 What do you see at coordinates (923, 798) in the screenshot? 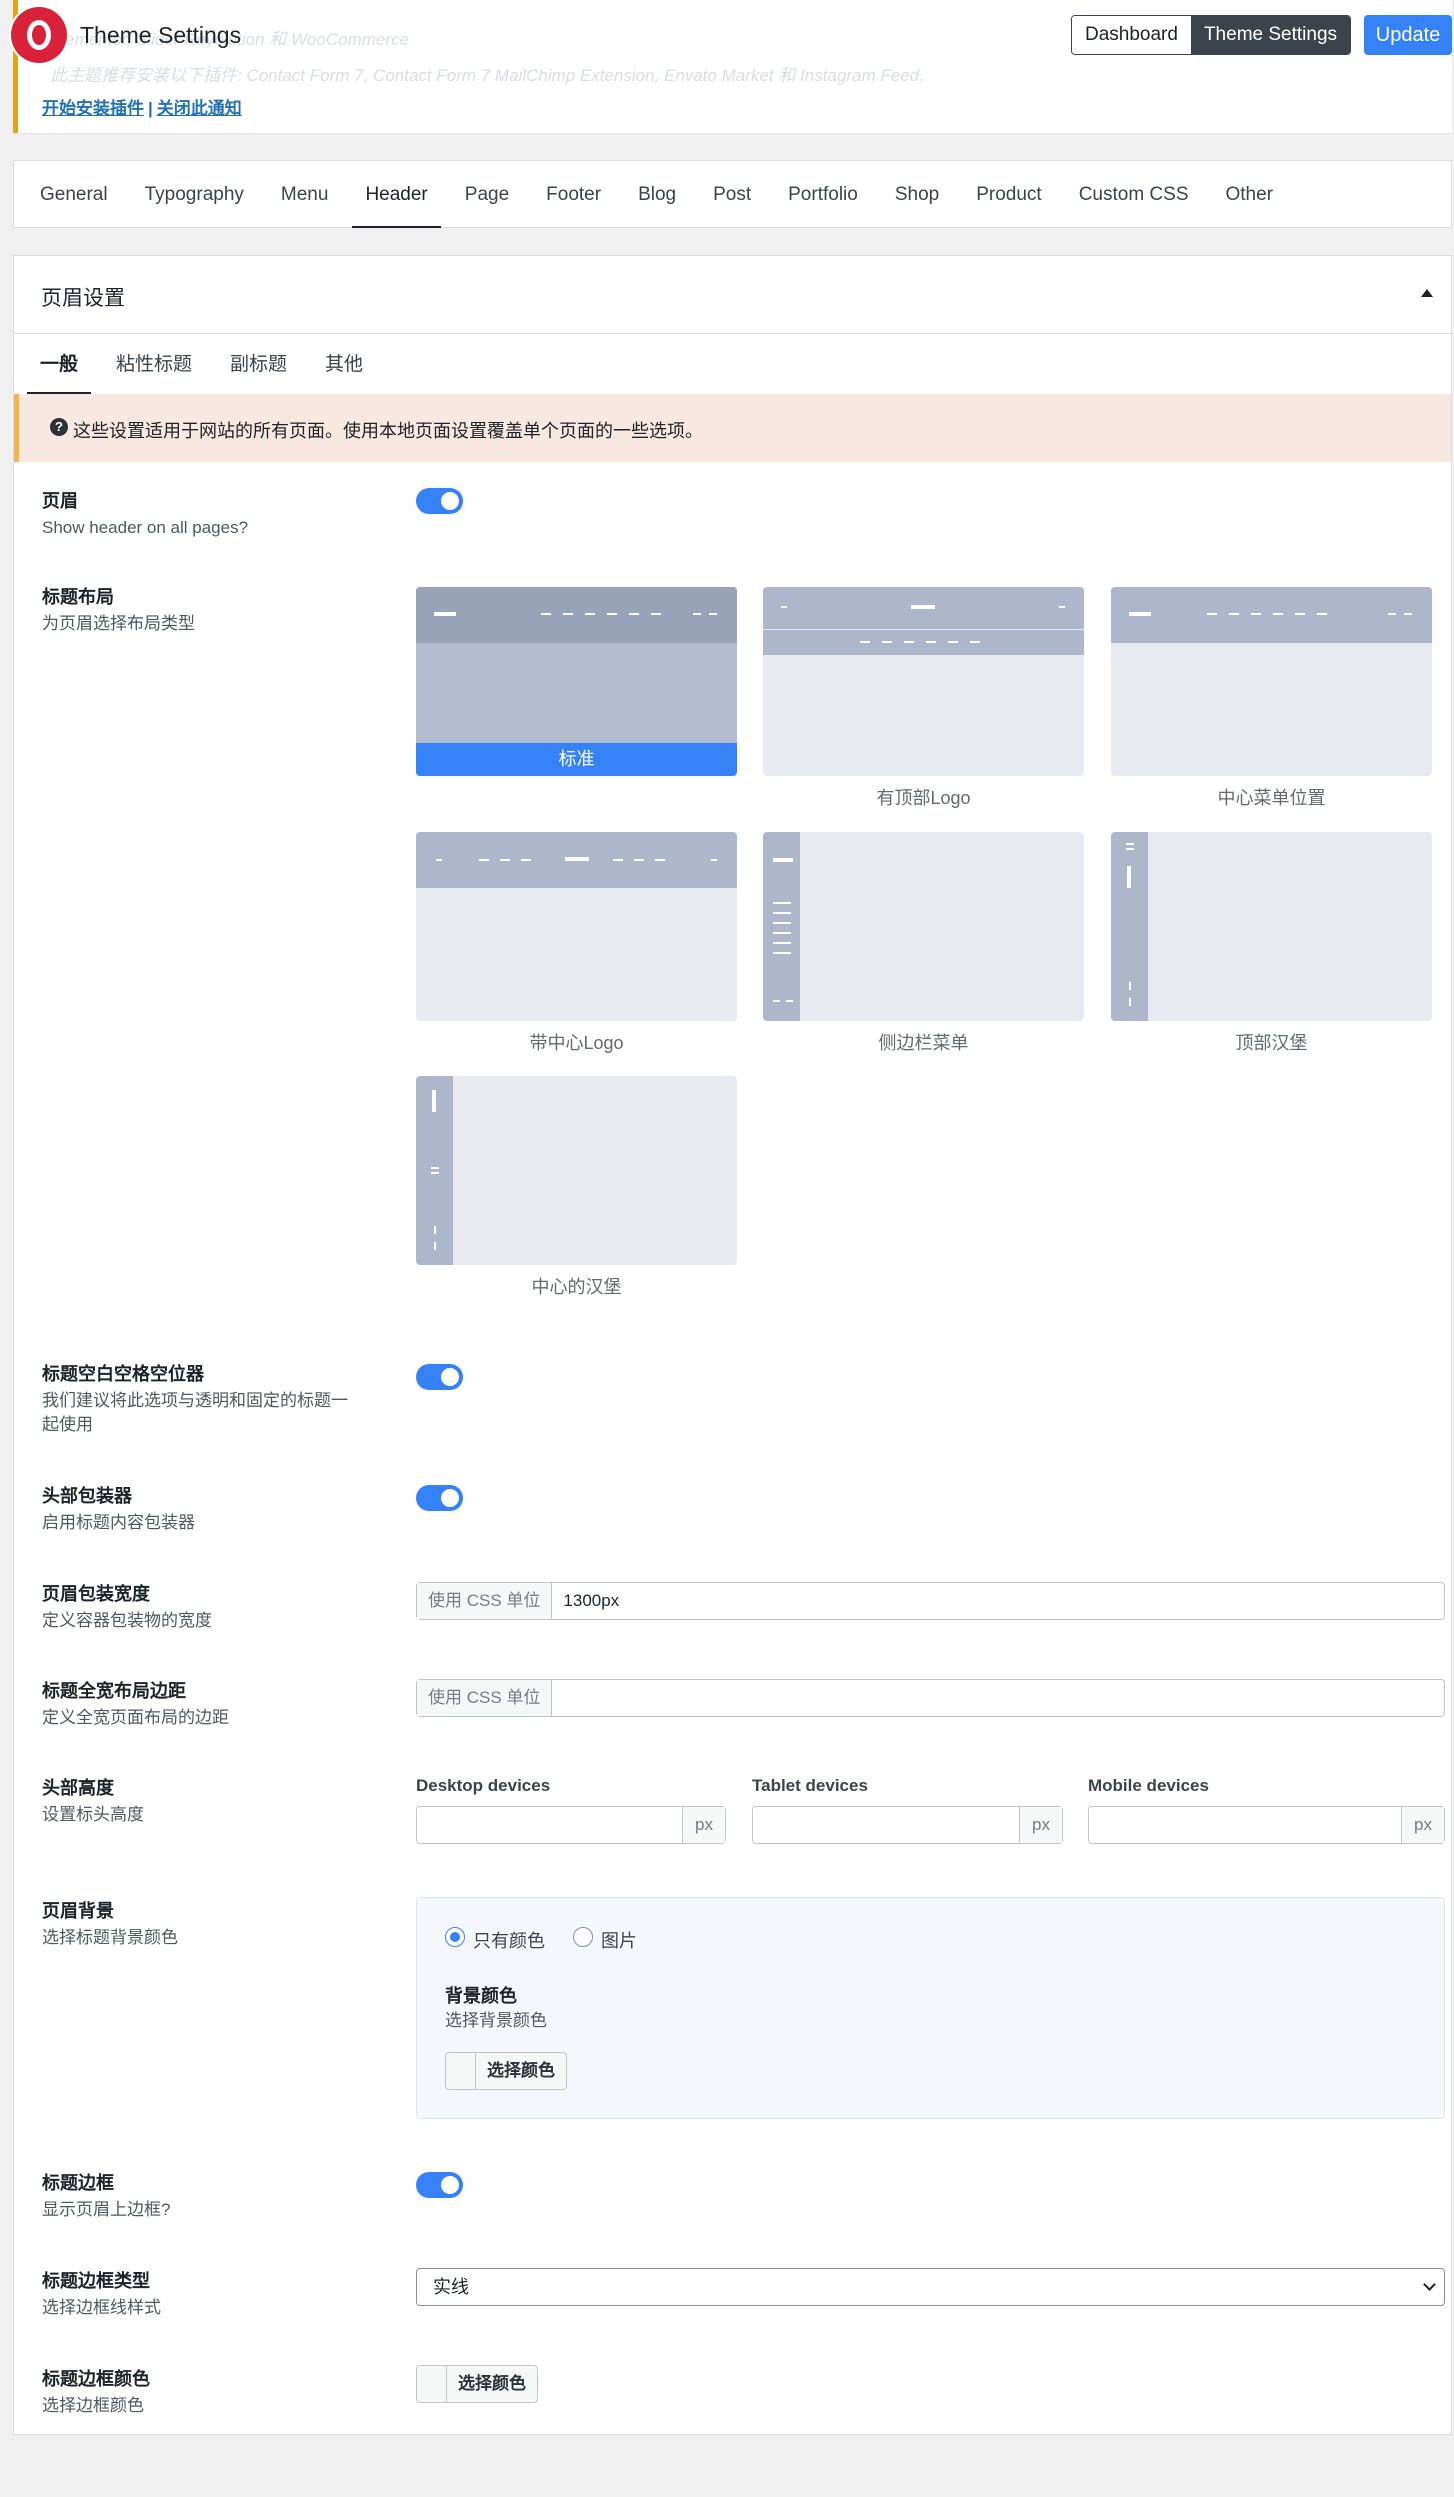
I see `layout-caption-top-logo: 有顶部Logo` at bounding box center [923, 798].